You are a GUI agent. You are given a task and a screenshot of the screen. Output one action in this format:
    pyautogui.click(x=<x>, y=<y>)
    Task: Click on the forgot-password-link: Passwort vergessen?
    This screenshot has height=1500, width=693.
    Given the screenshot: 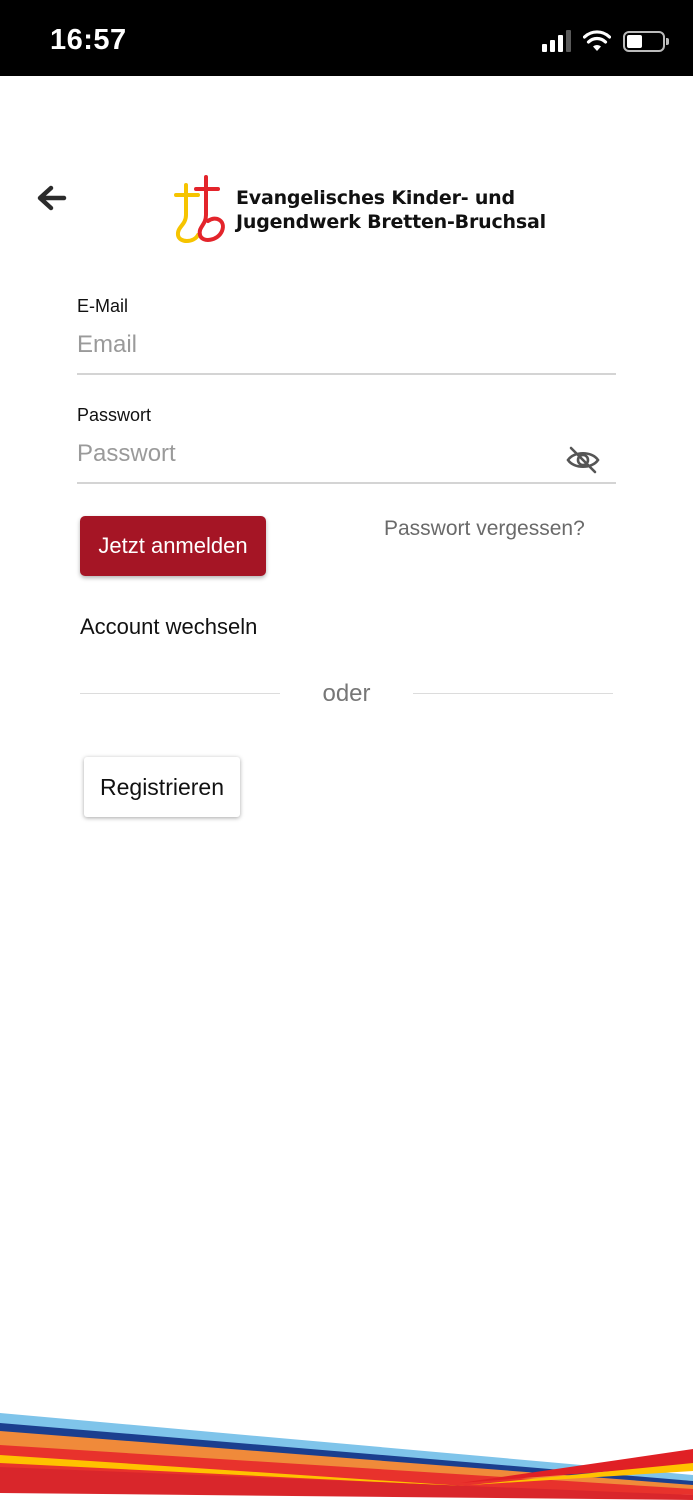 What is the action you would take?
    pyautogui.click(x=484, y=529)
    